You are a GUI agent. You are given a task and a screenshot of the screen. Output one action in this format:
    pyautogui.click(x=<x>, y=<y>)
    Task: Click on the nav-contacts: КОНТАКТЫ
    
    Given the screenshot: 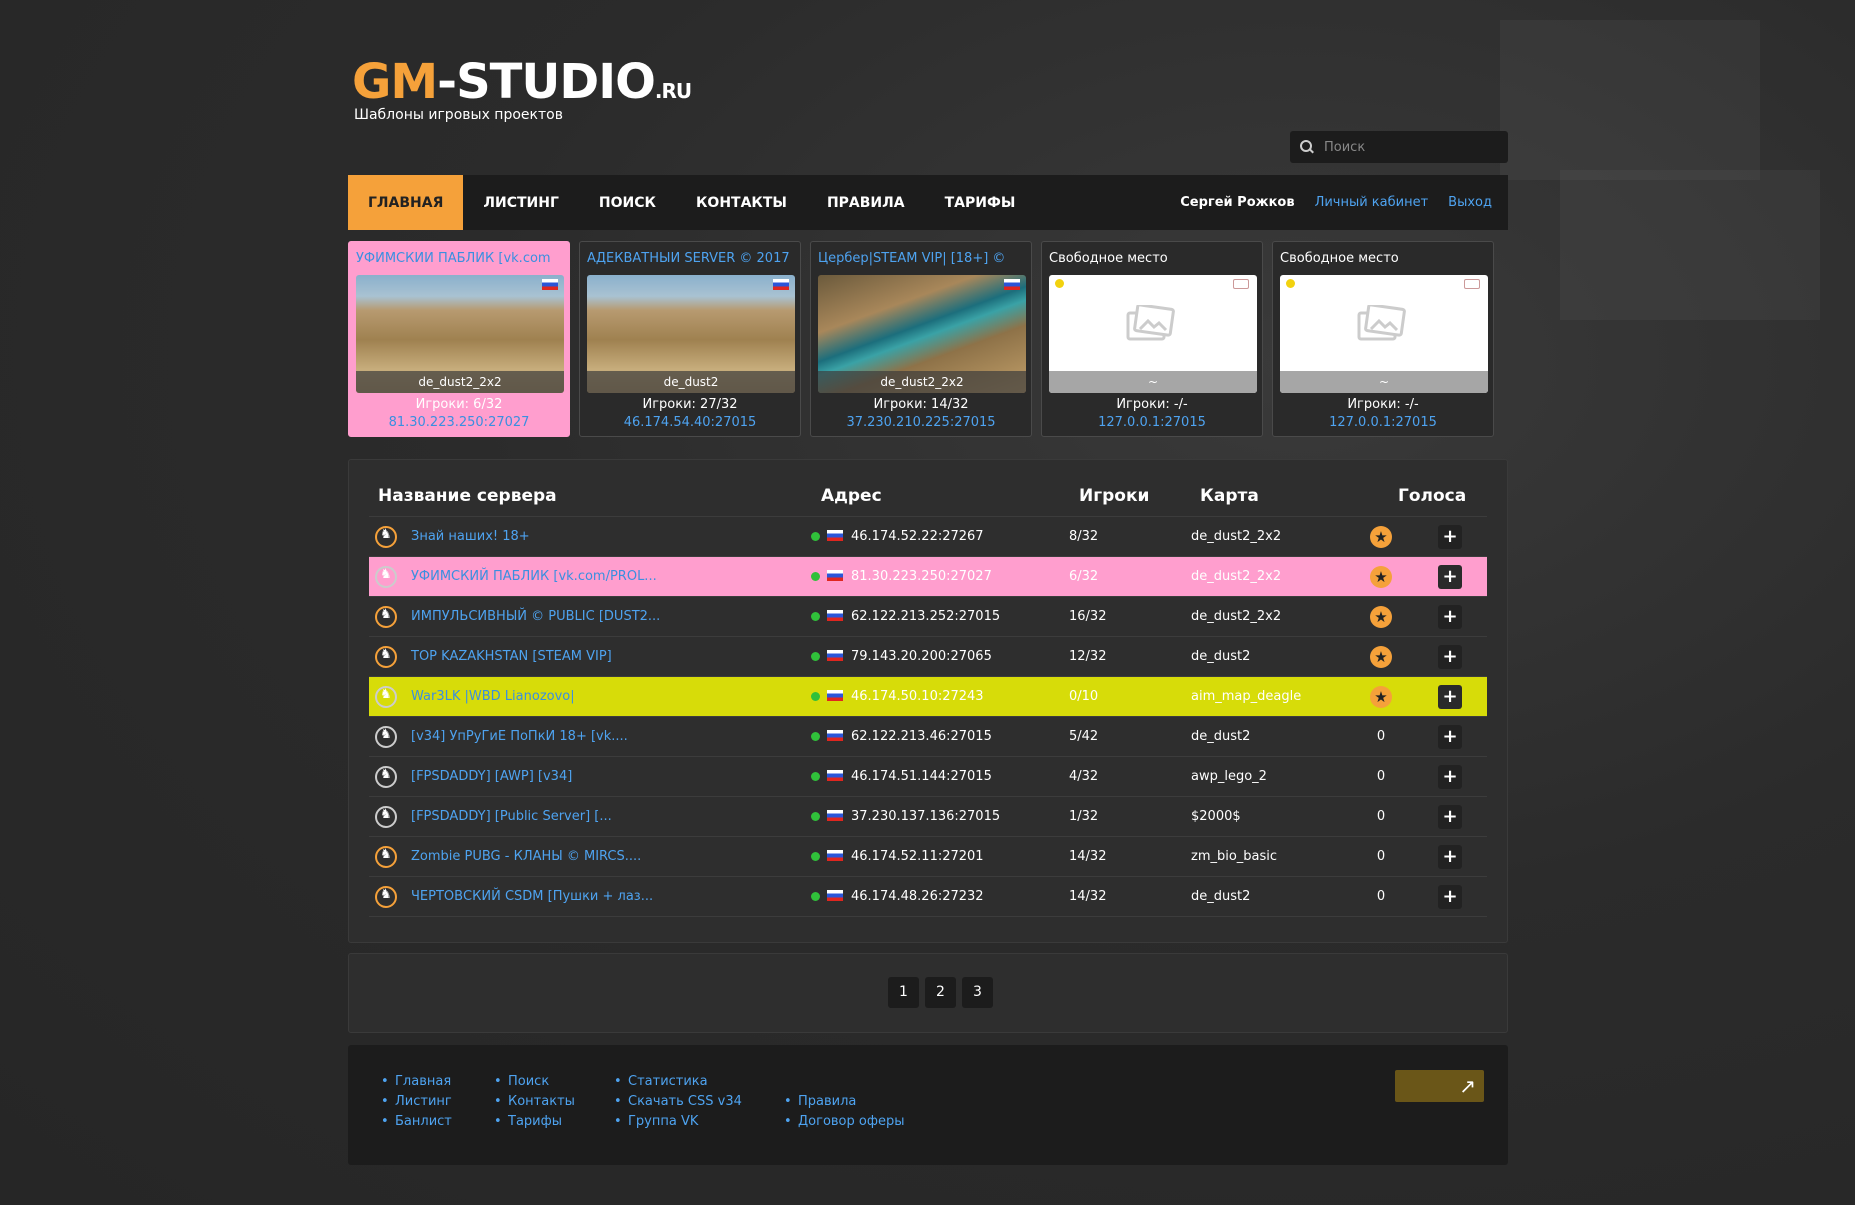 What is the action you would take?
    pyautogui.click(x=741, y=202)
    